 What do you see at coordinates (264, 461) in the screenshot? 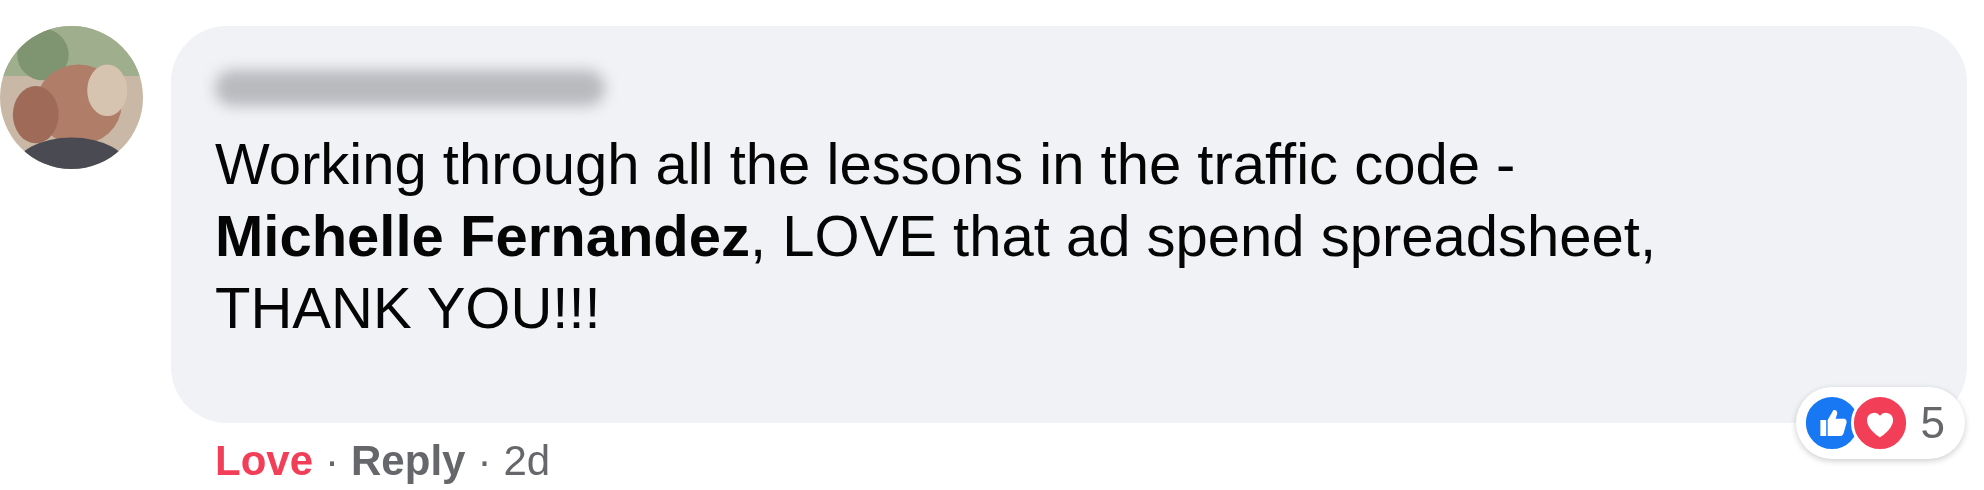
I see `love-link: Love` at bounding box center [264, 461].